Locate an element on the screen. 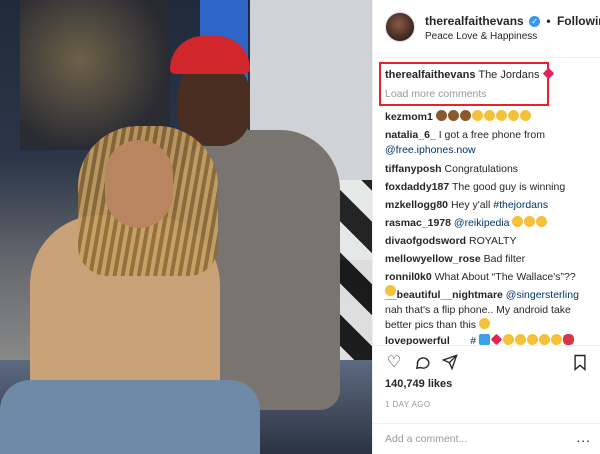  post-caption: therealfaithevans The Jordans is located at coordinates (470, 74).